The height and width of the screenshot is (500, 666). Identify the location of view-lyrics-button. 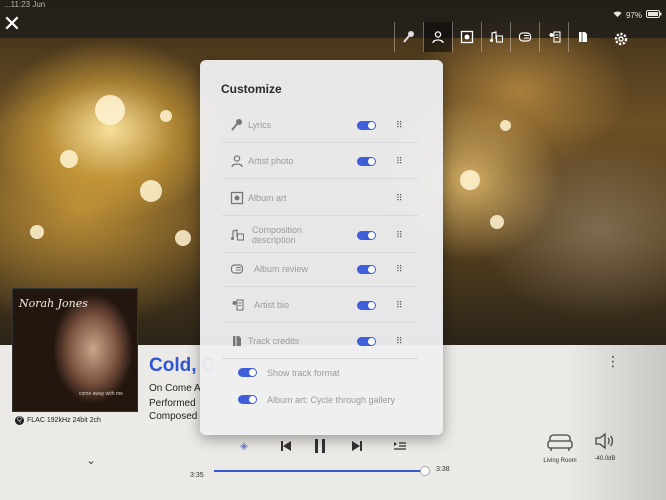
(408, 37).